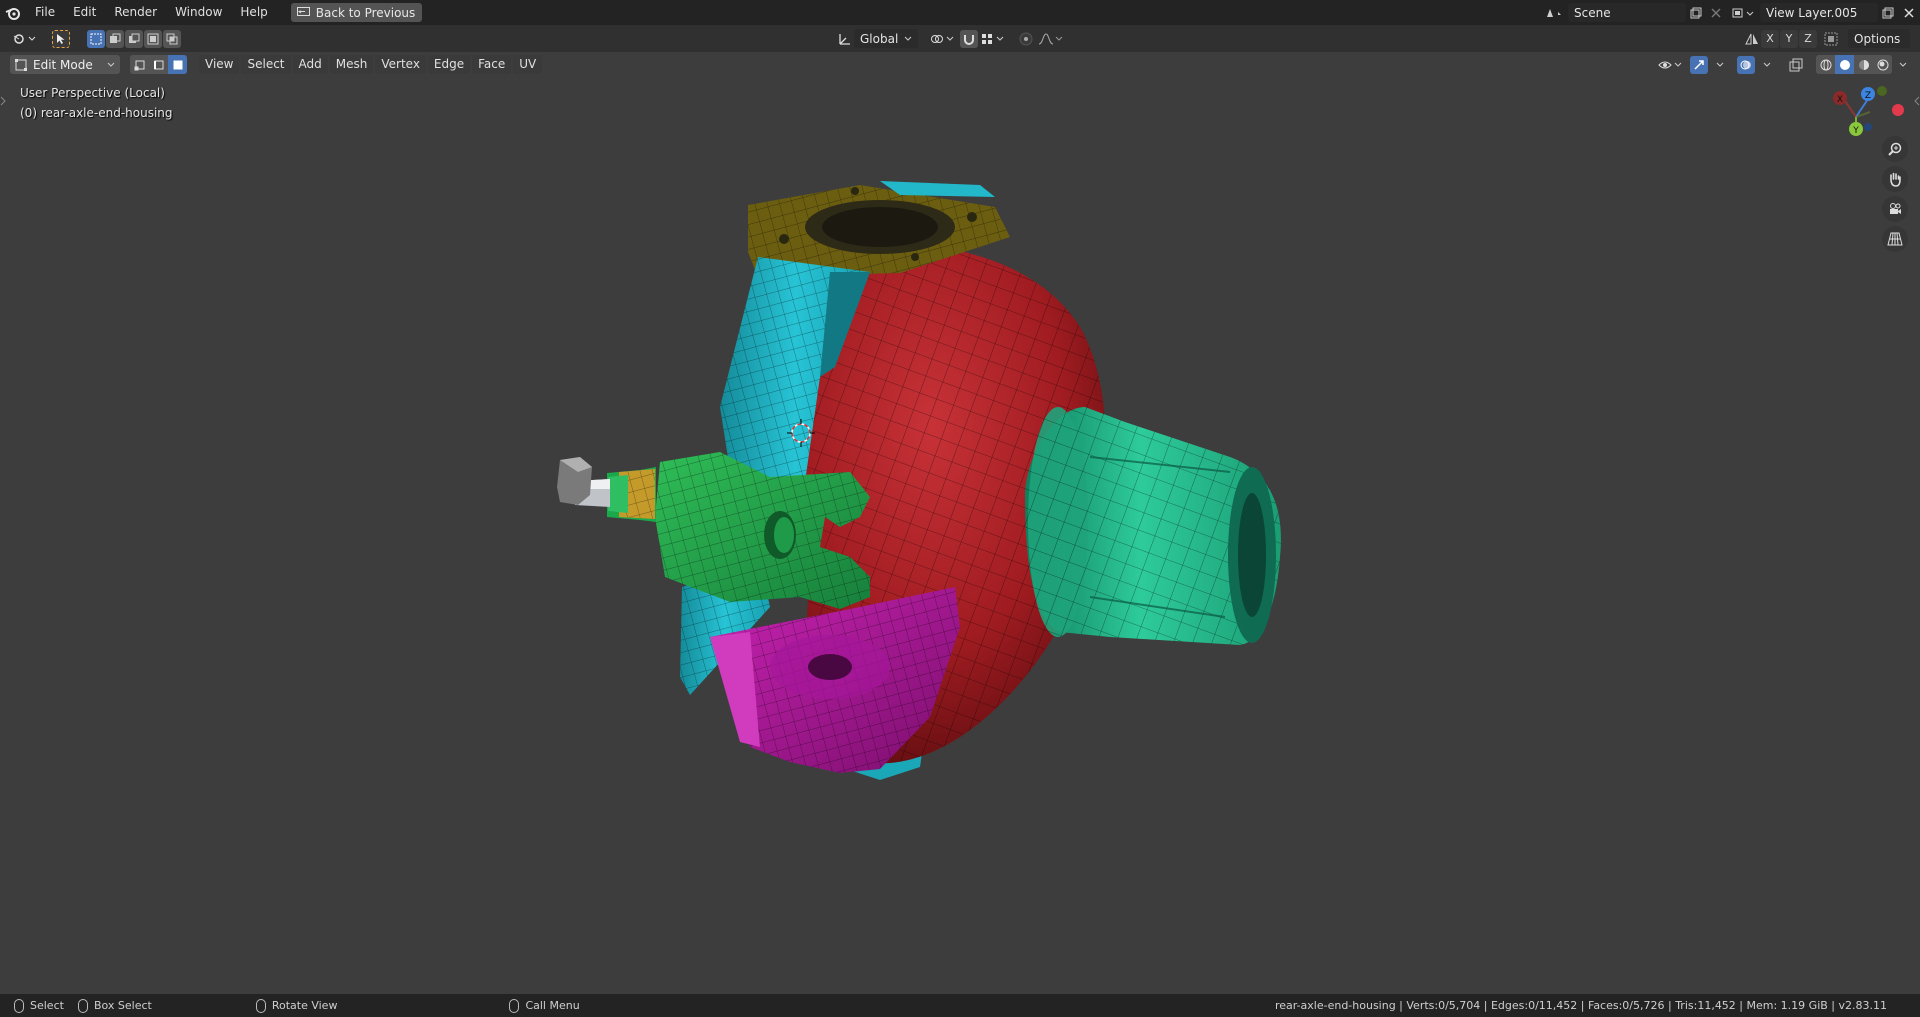  I want to click on status-rotate-view-label: Rotate View, so click(304, 1005).